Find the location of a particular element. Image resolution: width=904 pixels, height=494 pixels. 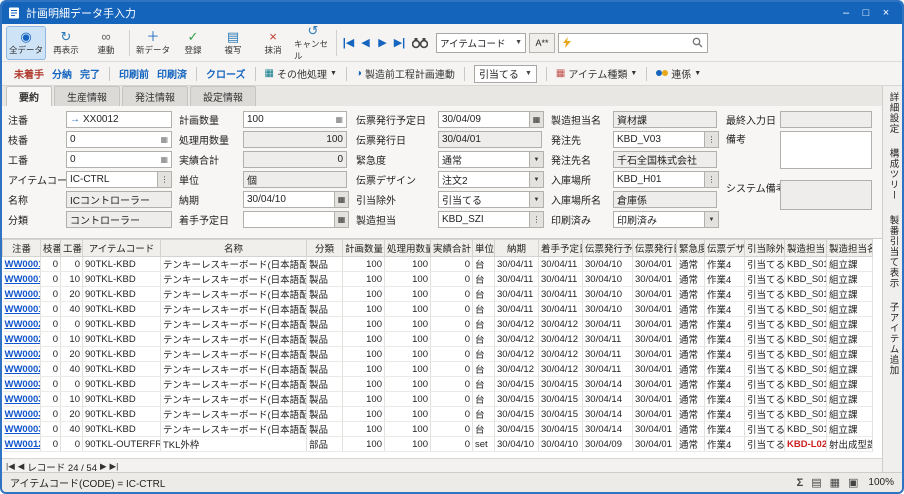

first-record-nav-button: |◀ is located at coordinates (10, 466).